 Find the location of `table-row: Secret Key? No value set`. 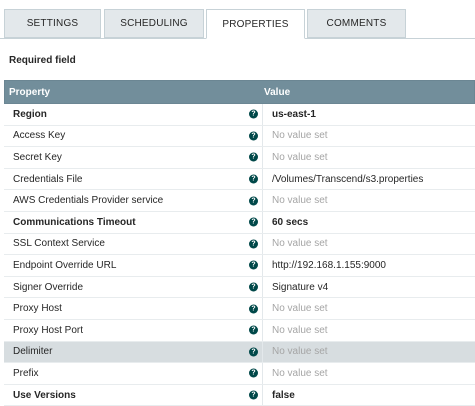

table-row: Secret Key? No value set is located at coordinates (239, 158).